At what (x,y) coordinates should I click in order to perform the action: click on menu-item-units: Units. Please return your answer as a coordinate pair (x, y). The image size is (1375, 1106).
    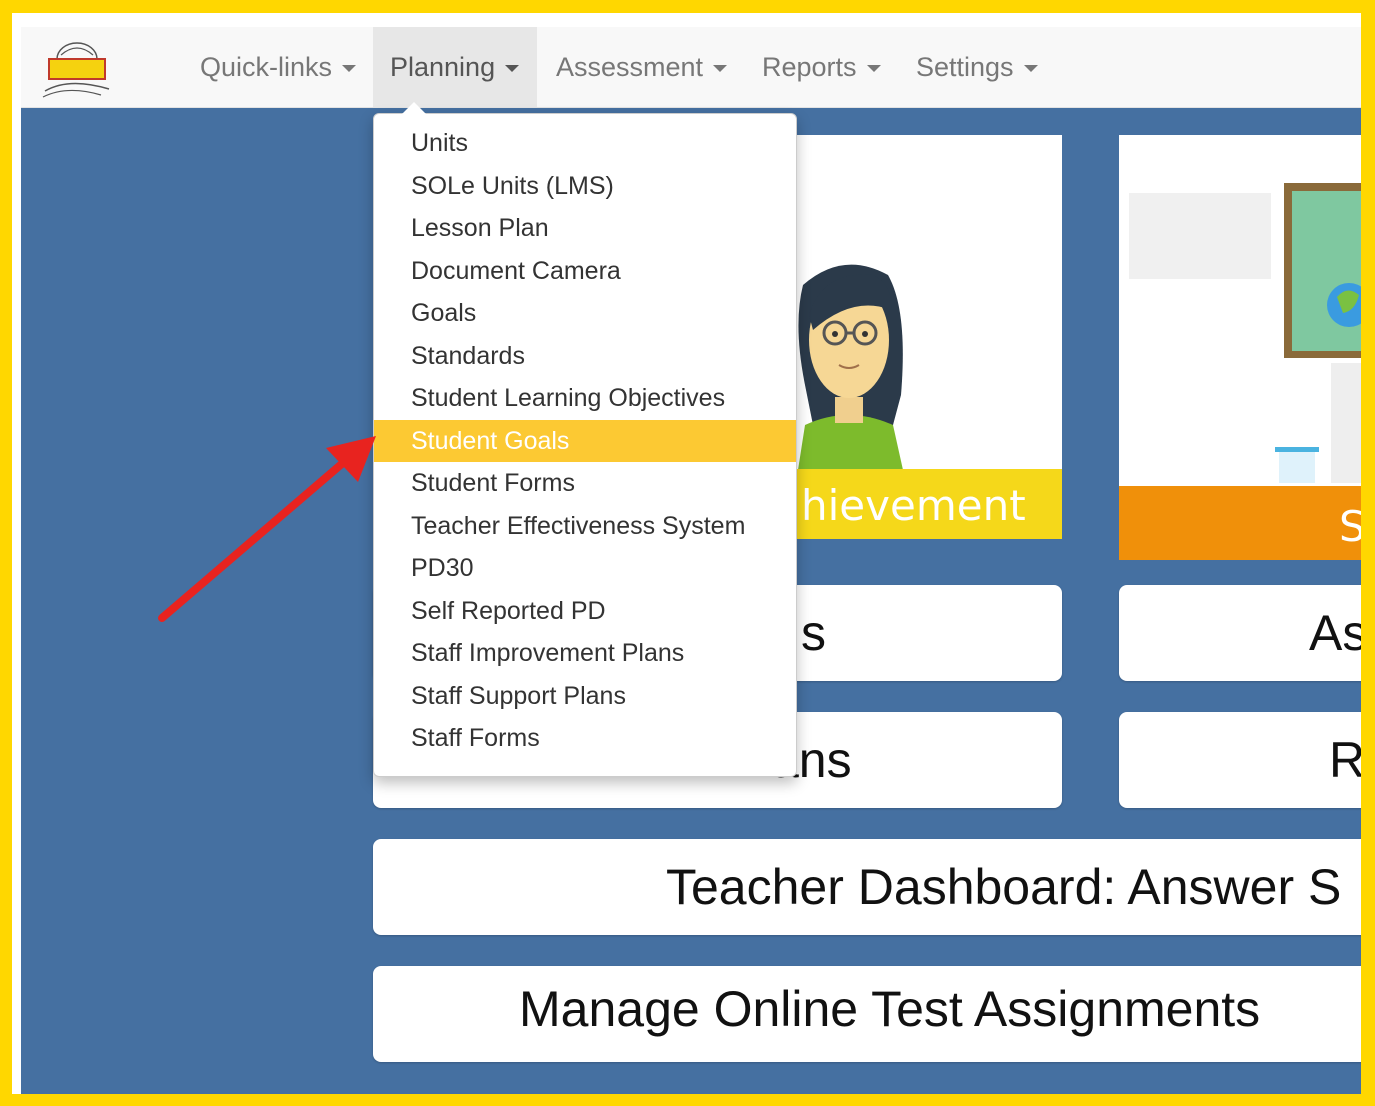
    Looking at the image, I should click on (585, 143).